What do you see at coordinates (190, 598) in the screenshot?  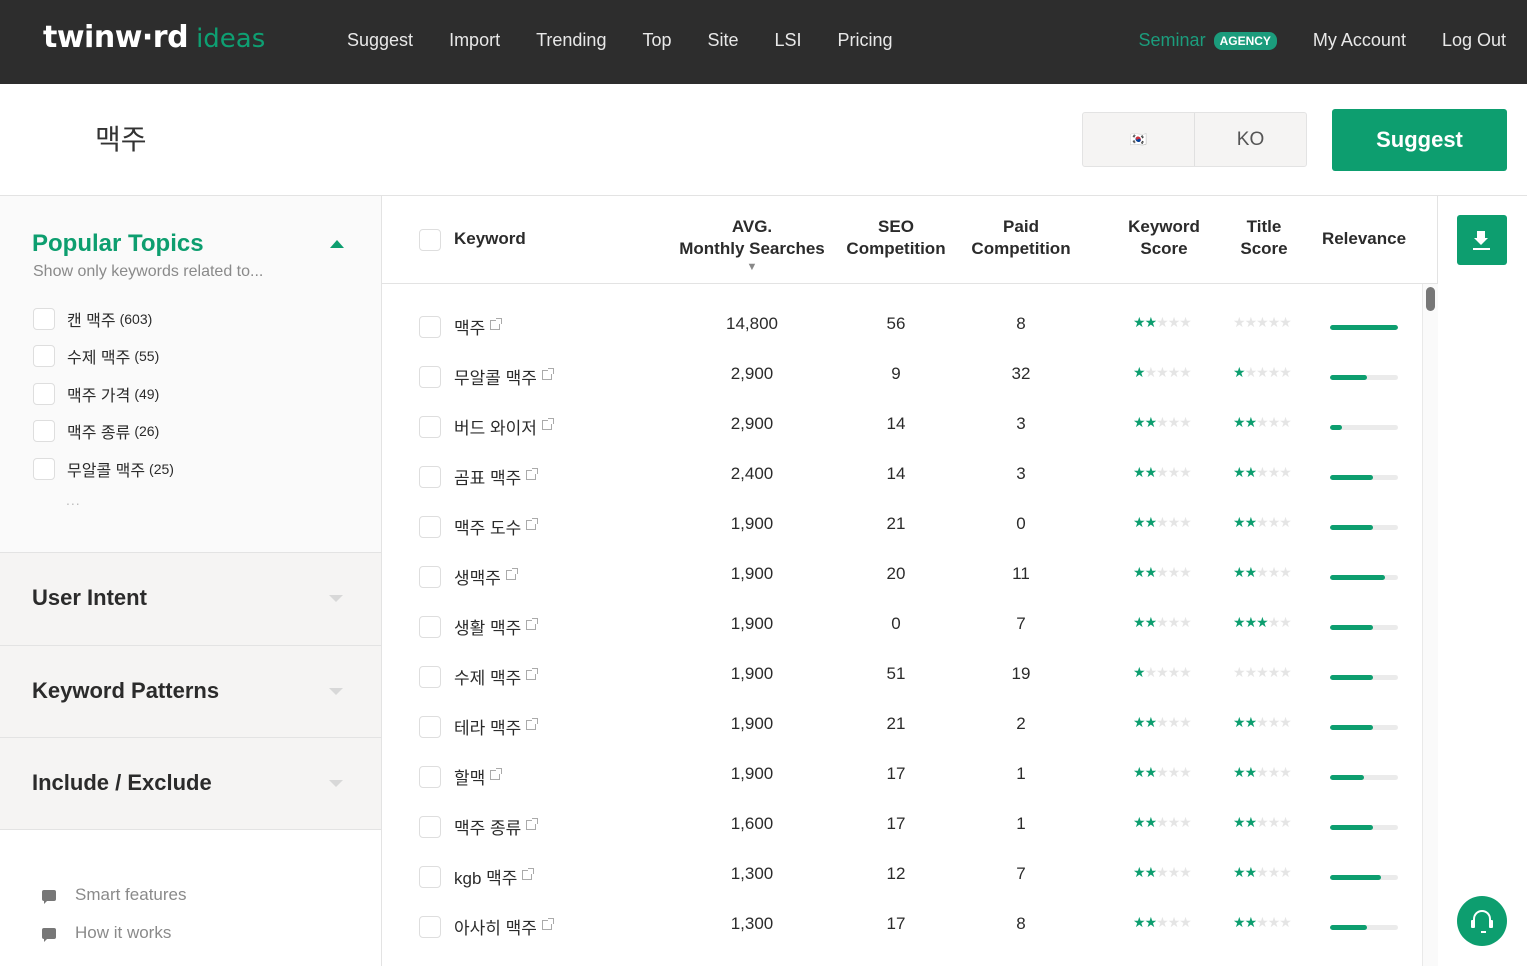 I see `user-intent-section: User Intent` at bounding box center [190, 598].